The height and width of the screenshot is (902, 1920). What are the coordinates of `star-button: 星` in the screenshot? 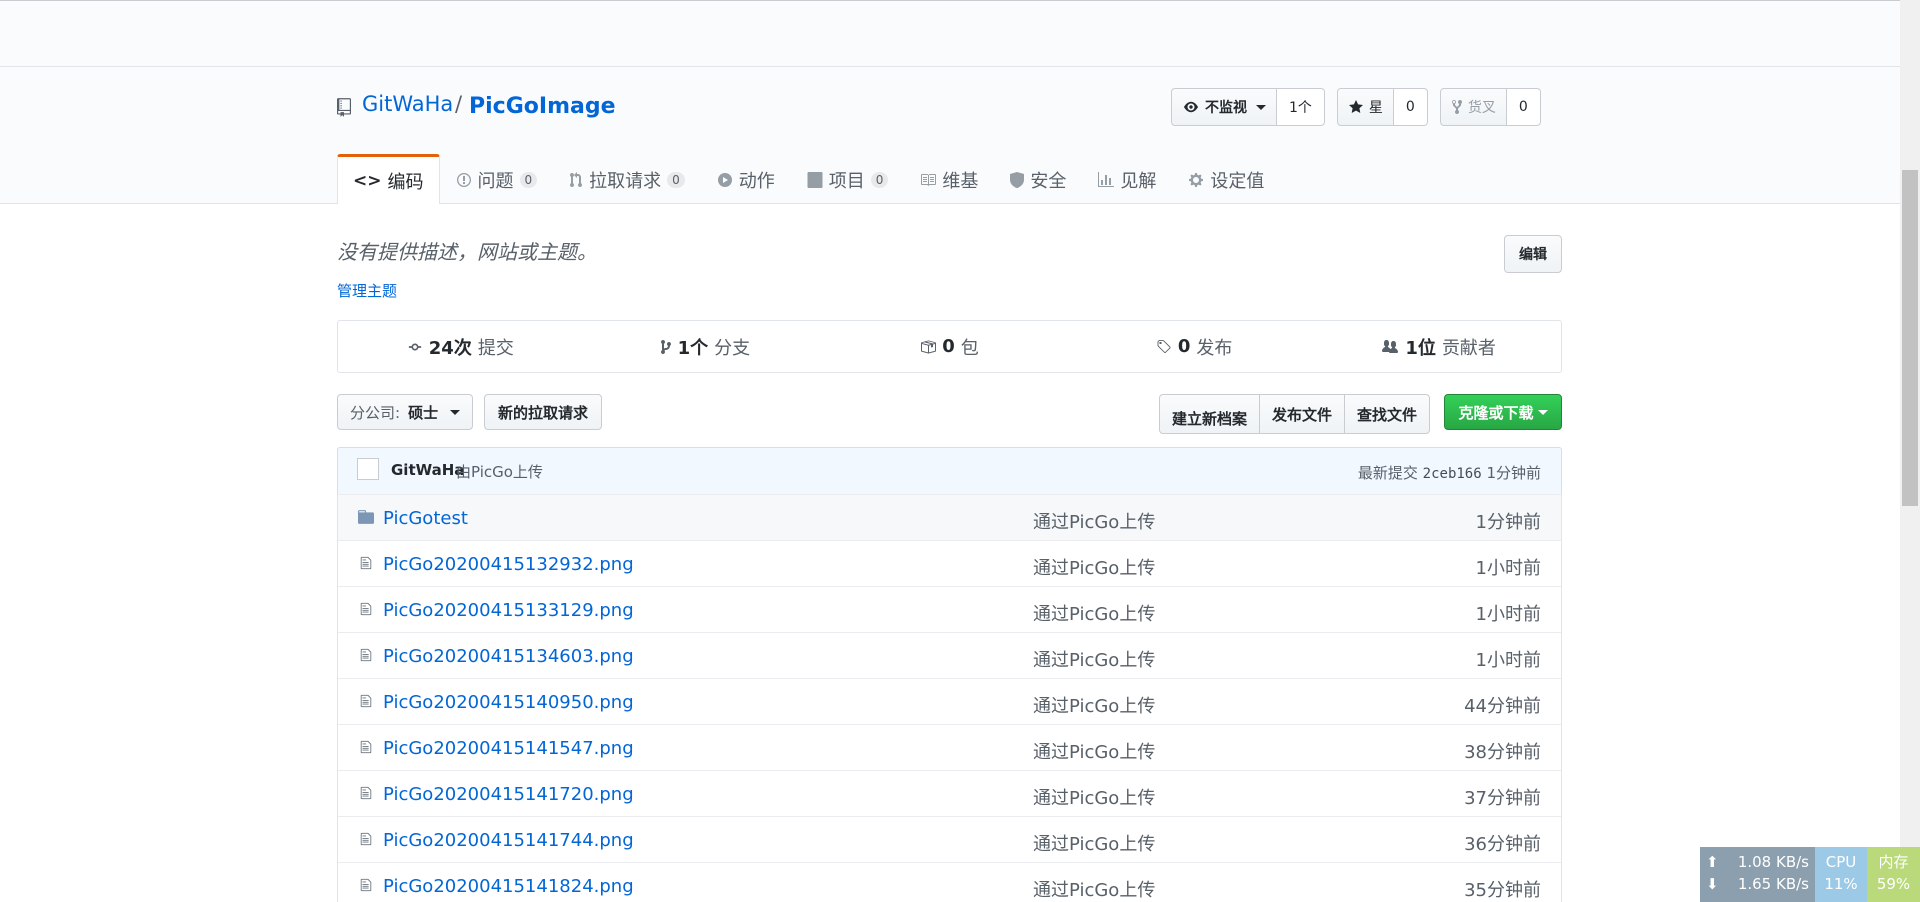 It's located at (1365, 107).